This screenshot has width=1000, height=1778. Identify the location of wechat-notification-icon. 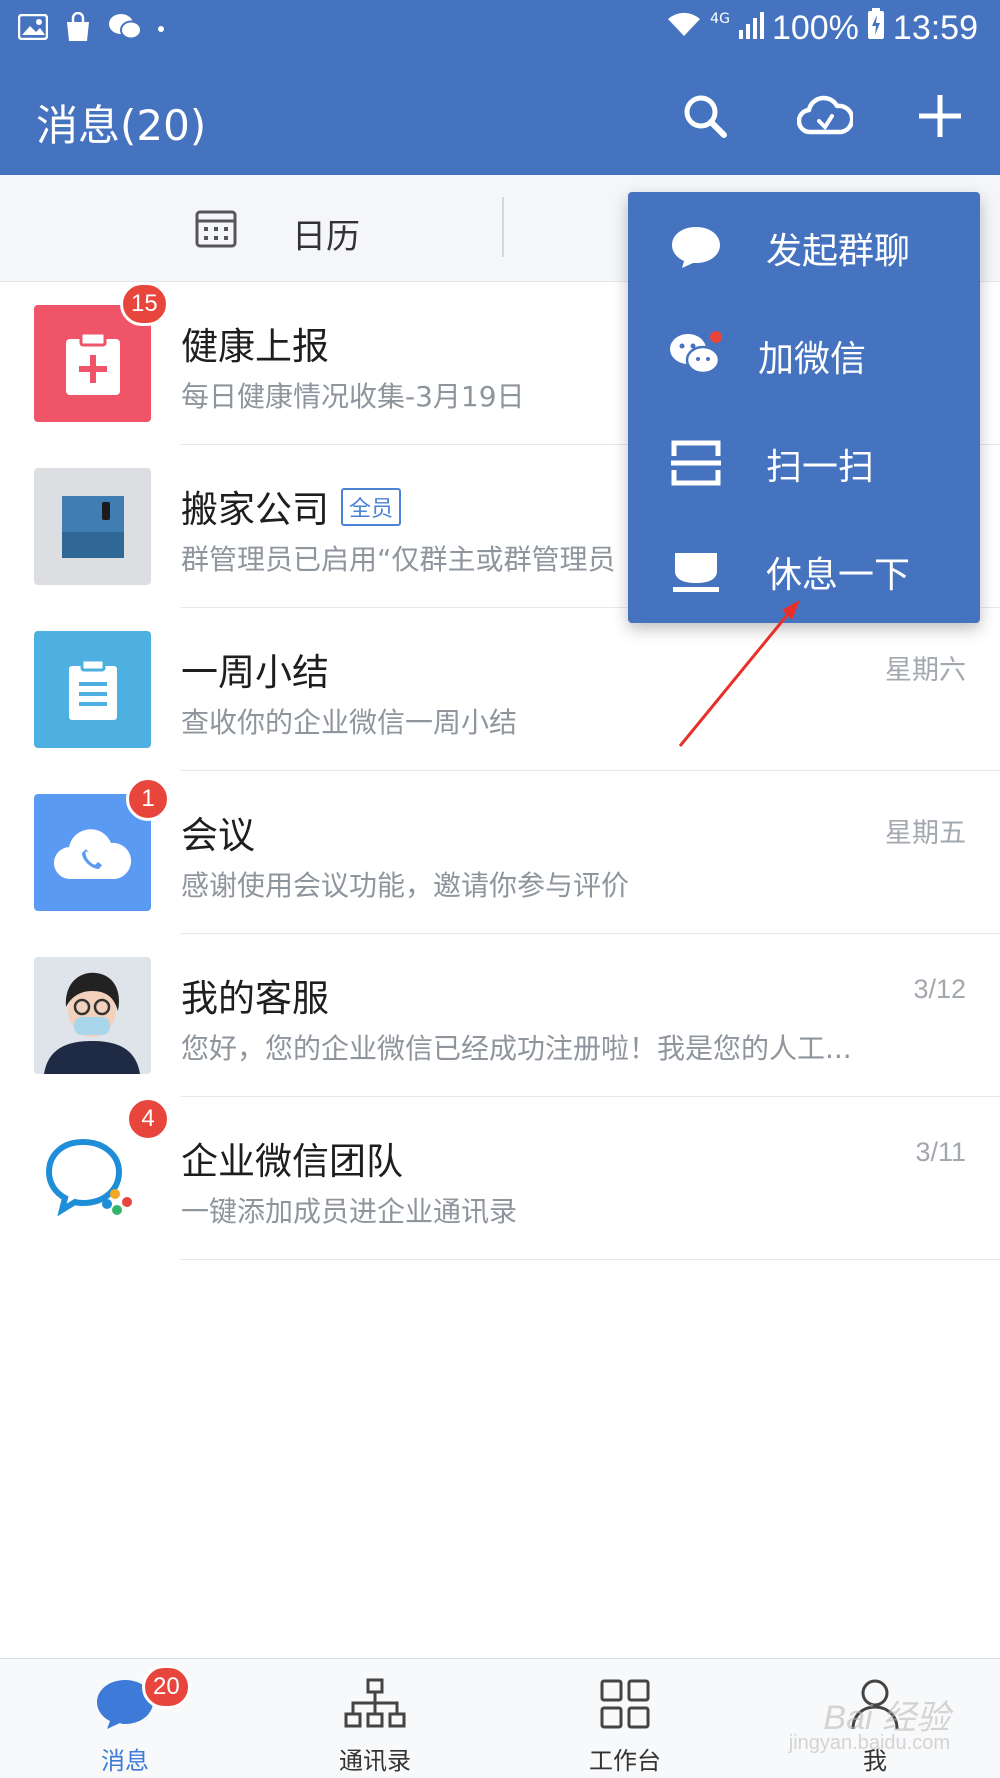
(125, 29).